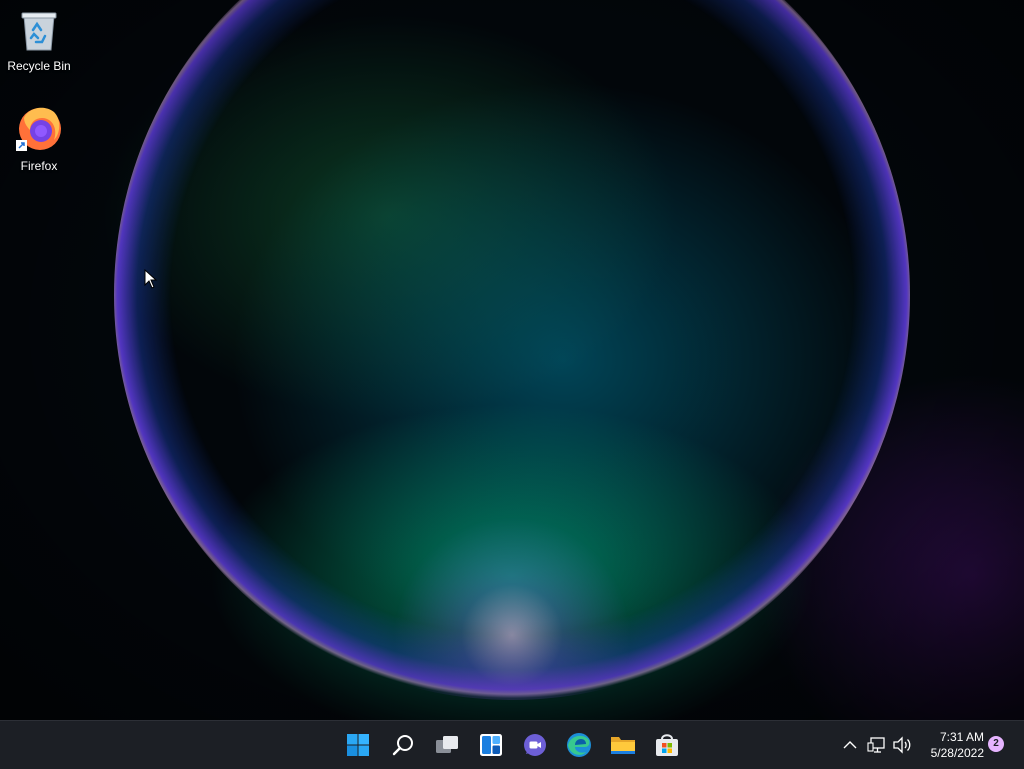 This screenshot has height=769, width=1024. I want to click on desktop-icon-recycle-bin: Recycle Bin, so click(39, 40).